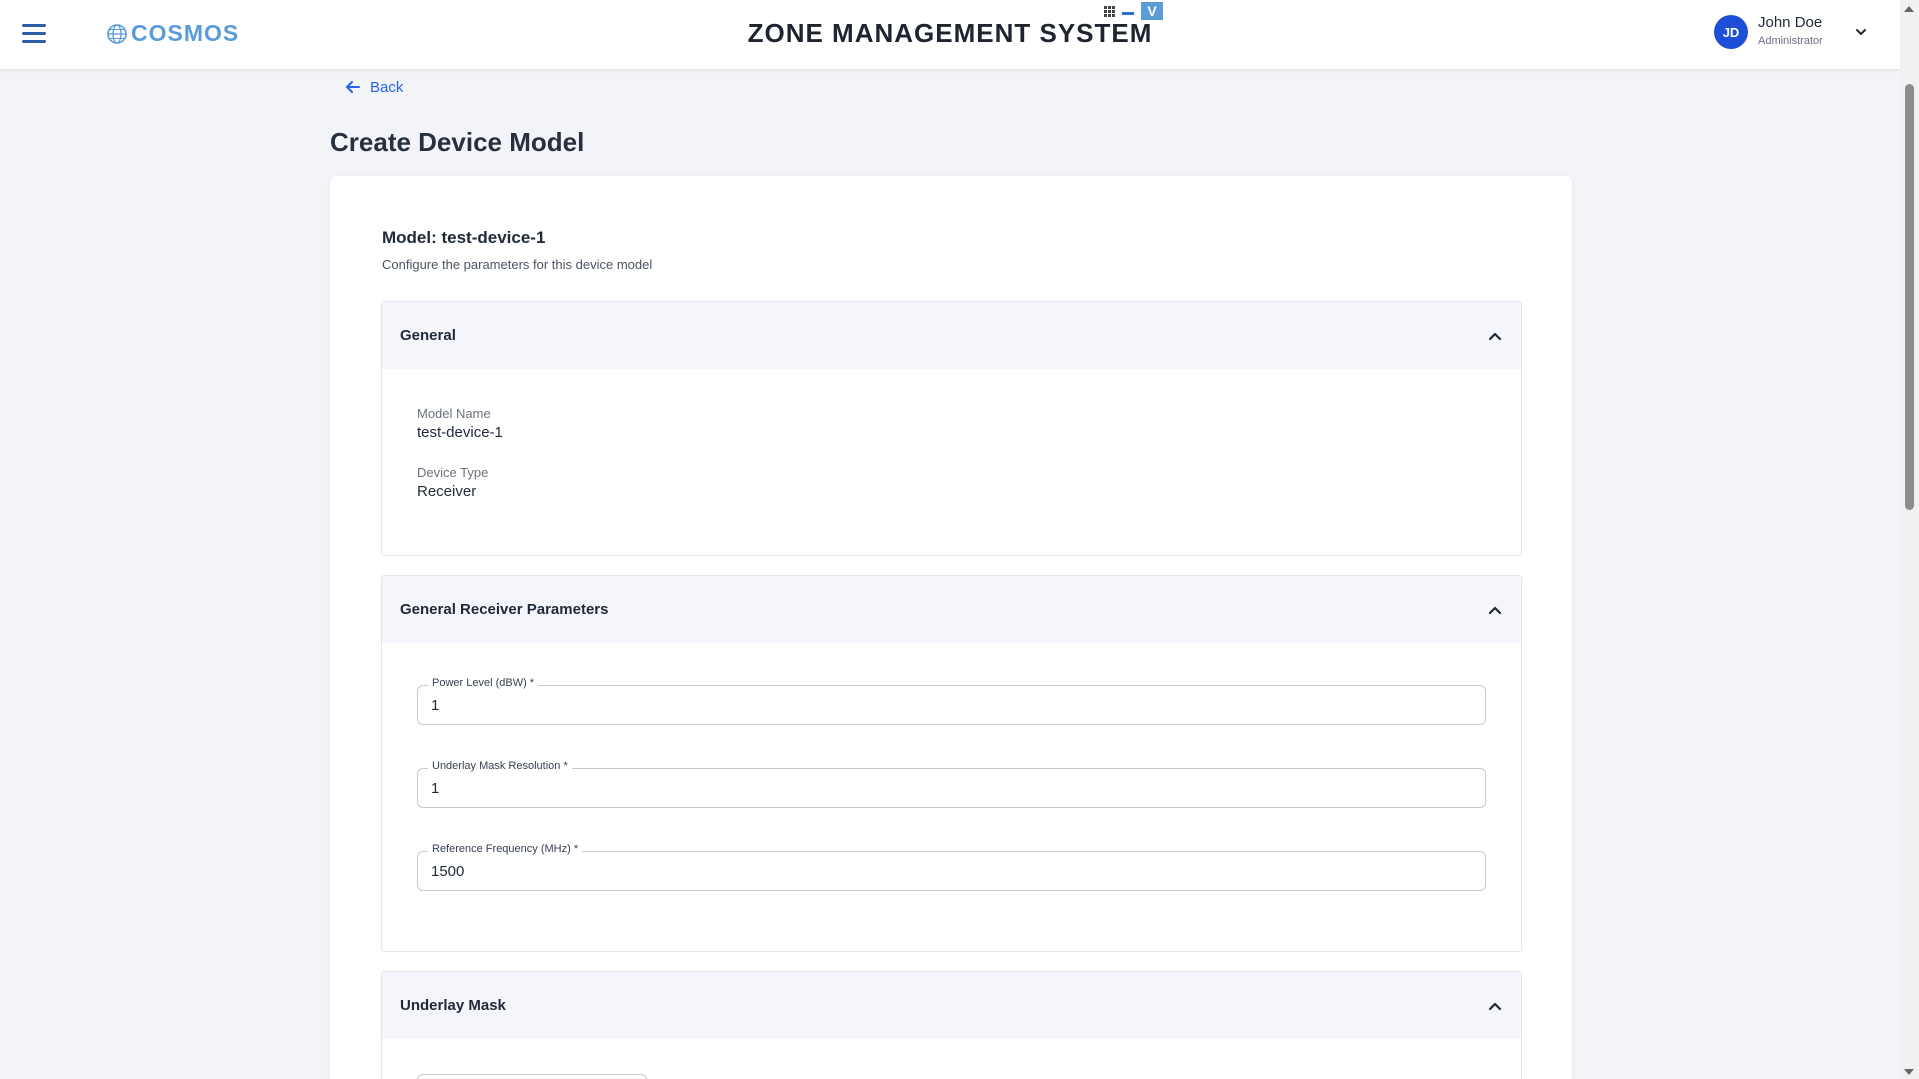 The width and height of the screenshot is (1919, 1079). Describe the element at coordinates (457, 142) in the screenshot. I see `page-title: Create Device Model` at that location.